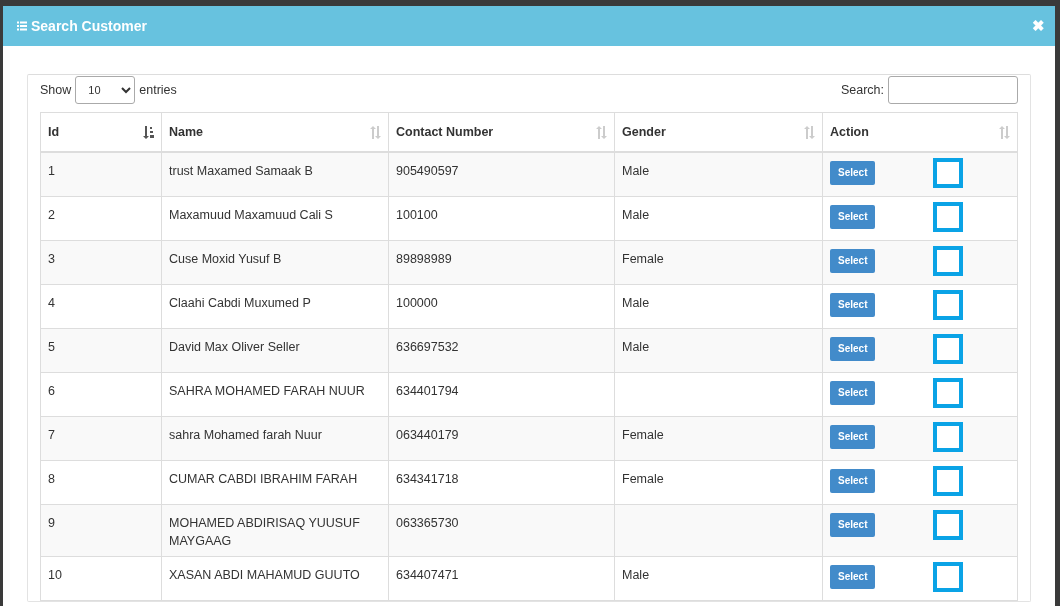 The width and height of the screenshot is (1060, 606). I want to click on id-cell: 7, so click(101, 438).